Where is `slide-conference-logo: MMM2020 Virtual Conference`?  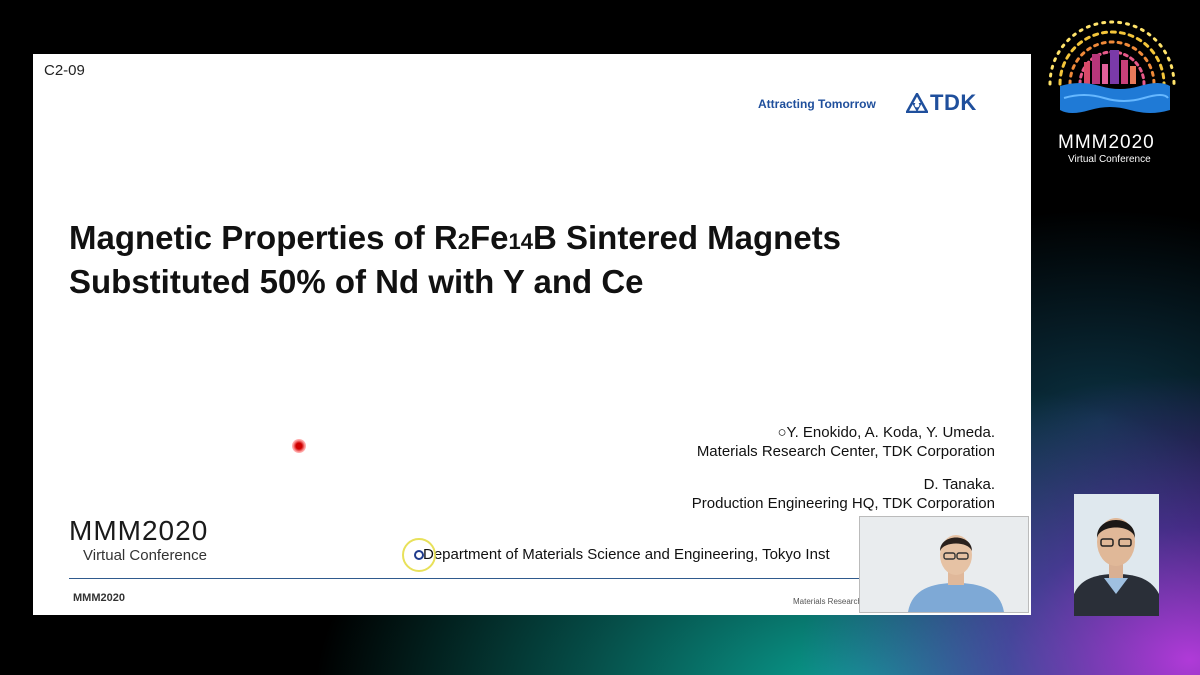
slide-conference-logo: MMM2020 Virtual Conference is located at coordinates (138, 539).